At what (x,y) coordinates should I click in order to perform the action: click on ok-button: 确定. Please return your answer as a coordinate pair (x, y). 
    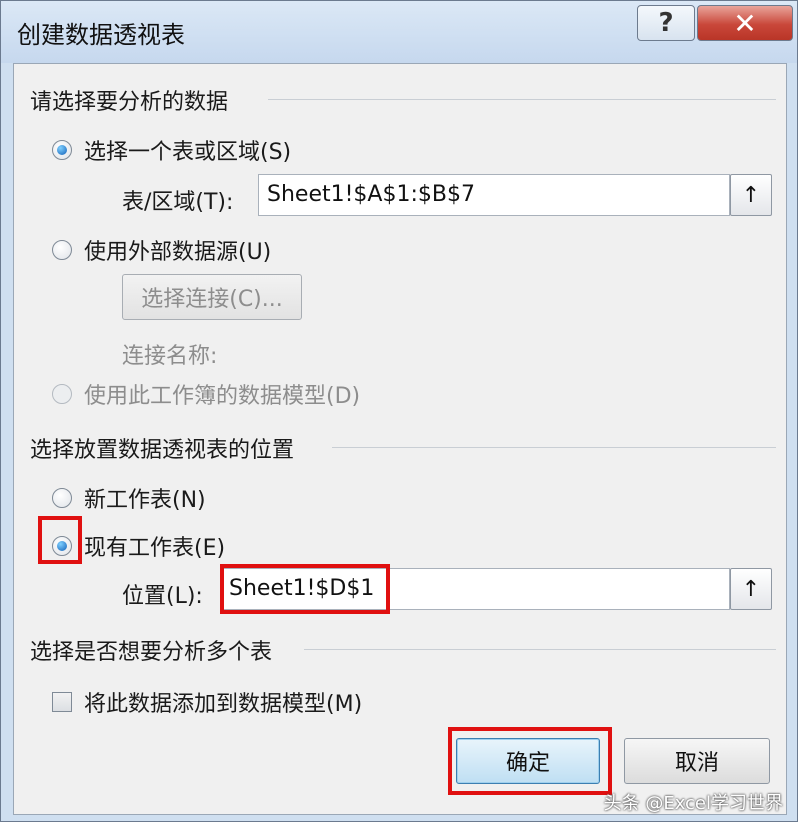
    Looking at the image, I should click on (528, 761).